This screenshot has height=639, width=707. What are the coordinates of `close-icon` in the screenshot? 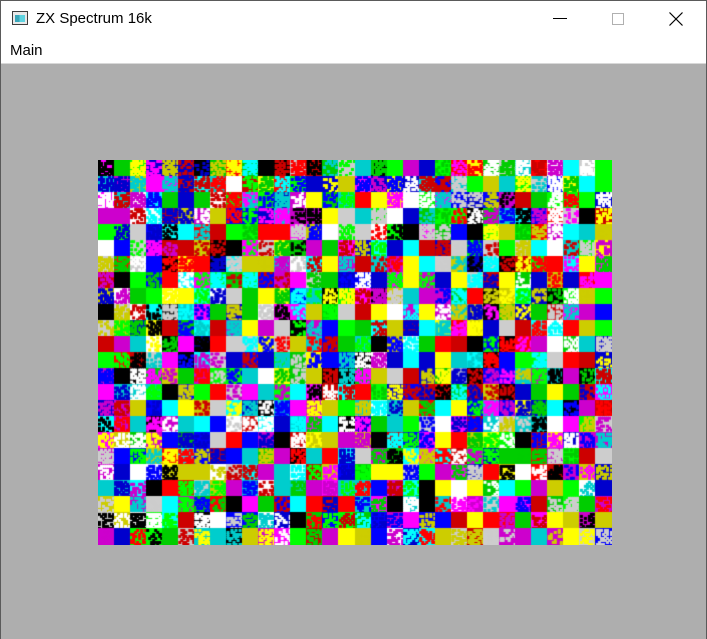 It's located at (676, 19).